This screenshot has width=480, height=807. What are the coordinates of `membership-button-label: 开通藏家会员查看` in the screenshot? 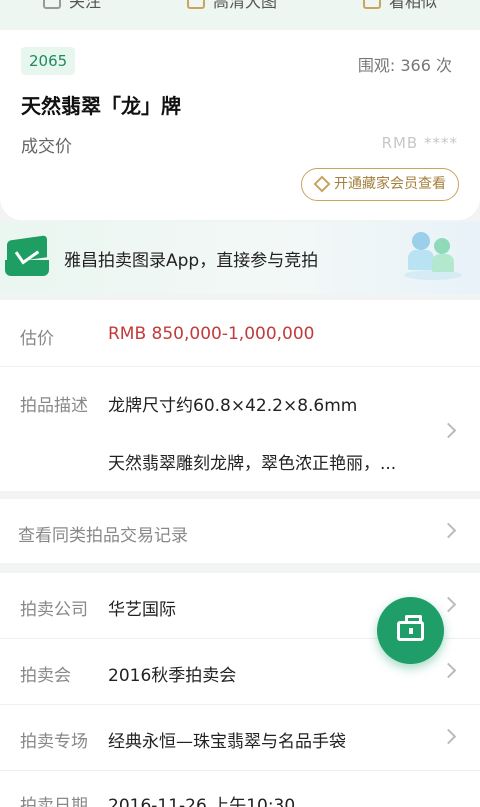 It's located at (390, 184).